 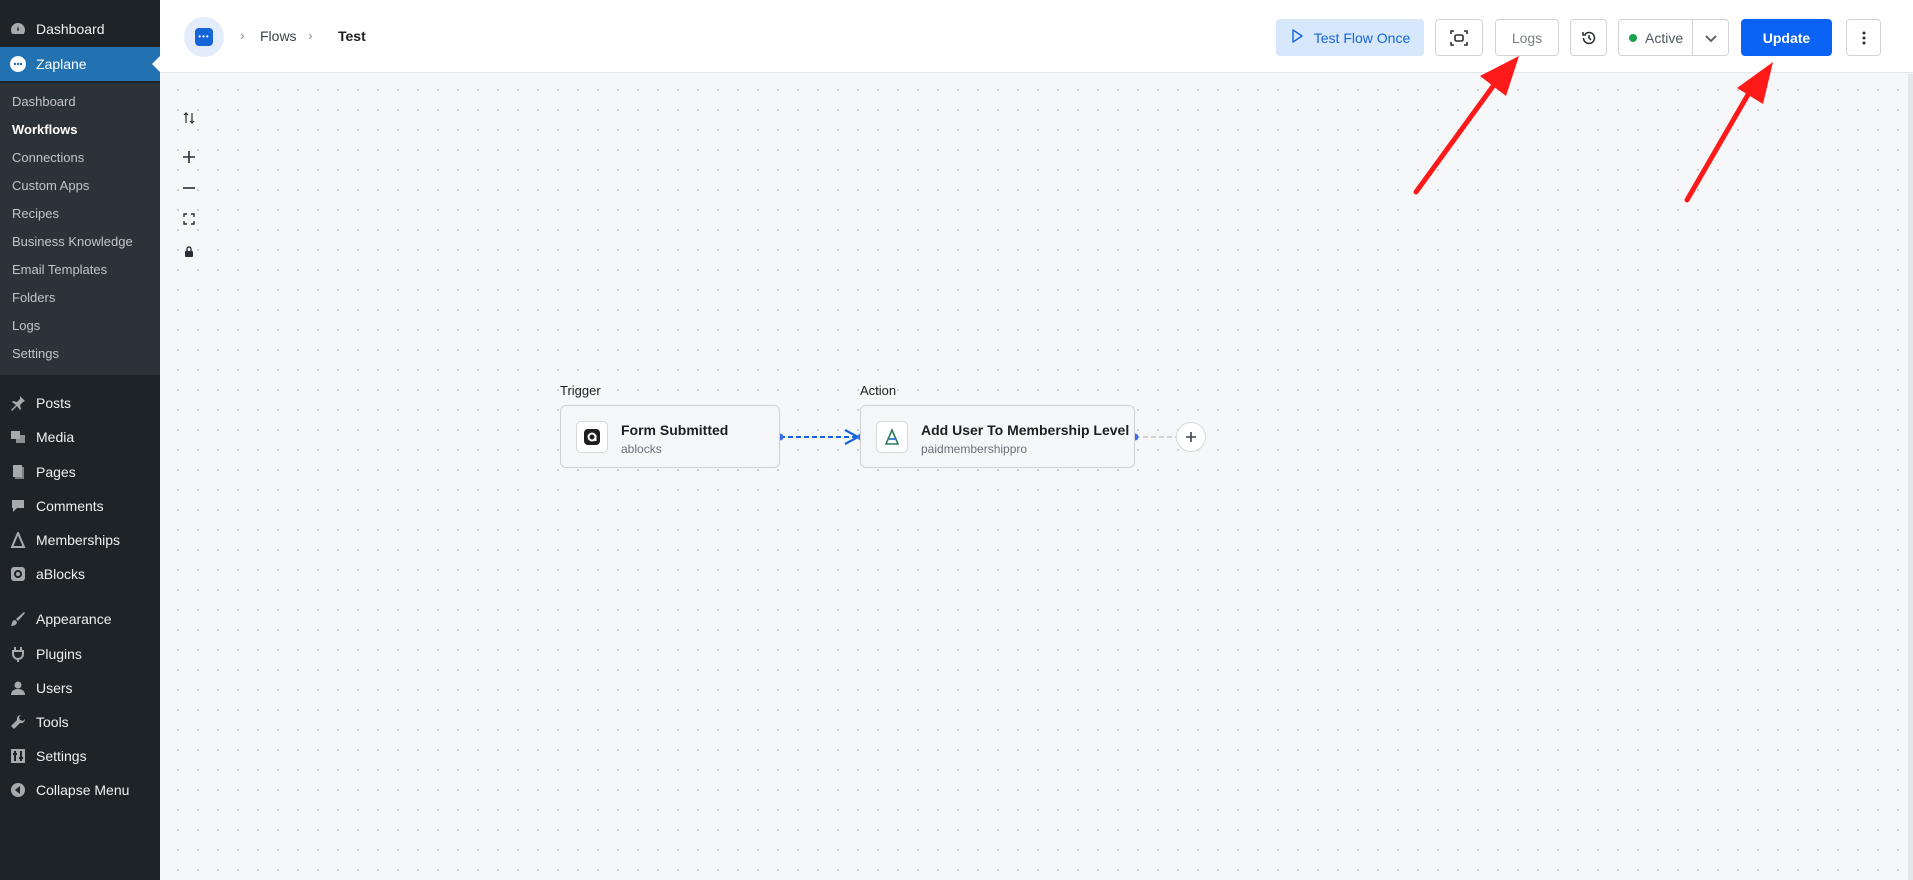 What do you see at coordinates (80, 688) in the screenshot?
I see `sidebar-item-users: Users` at bounding box center [80, 688].